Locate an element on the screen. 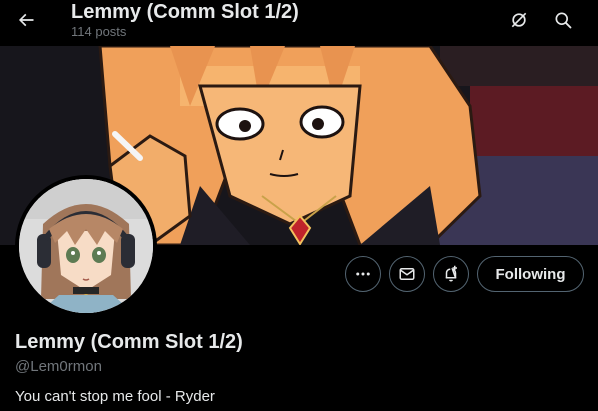 This screenshot has height=411, width=598. mute-button is located at coordinates (519, 20).